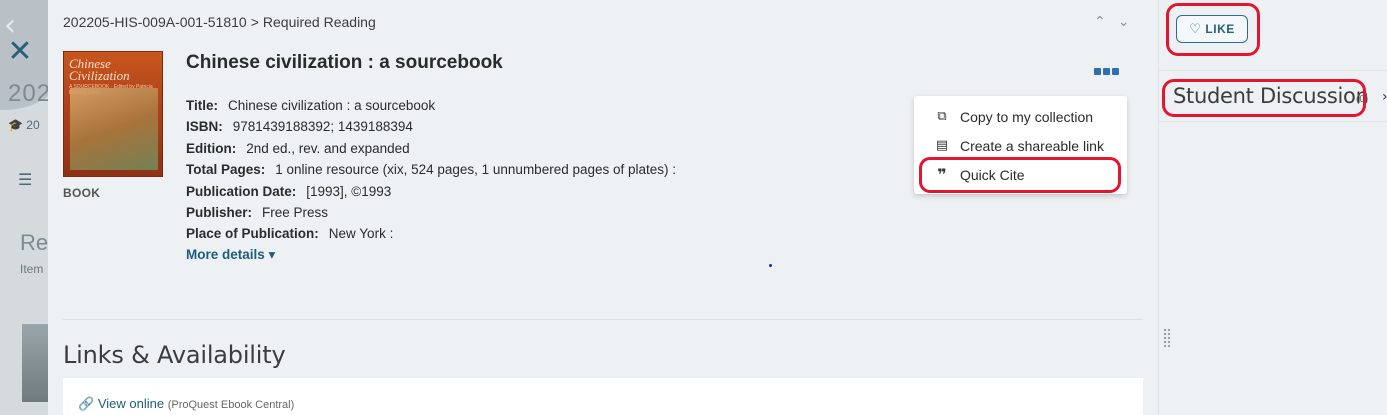 Image resolution: width=1387 pixels, height=415 pixels. I want to click on record-title: Chinese civilization : a sourcebook, so click(344, 62).